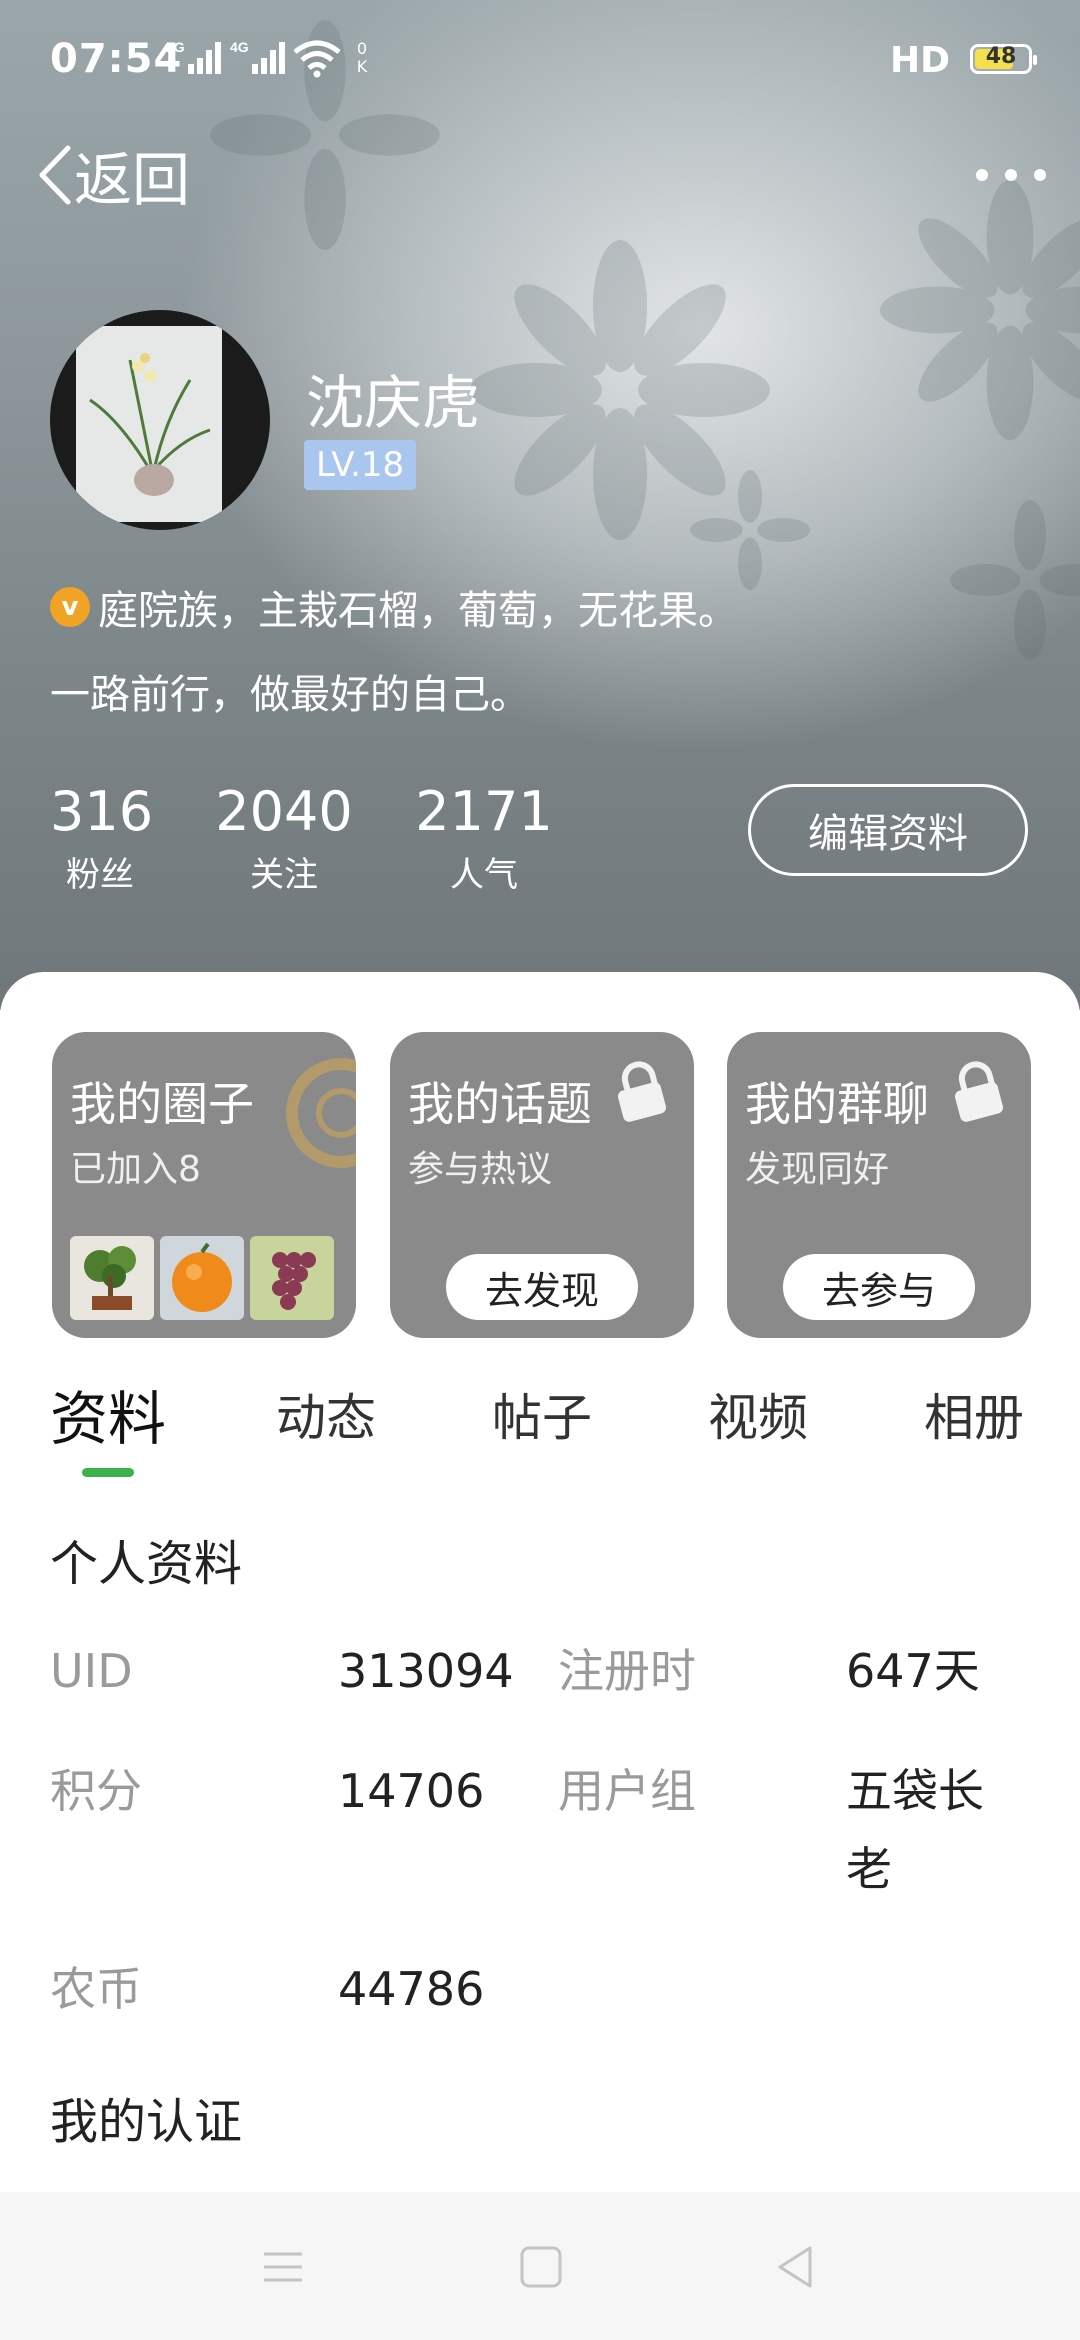 This screenshot has width=1080, height=2340. I want to click on card-subtitle: 已加入8, so click(135, 1169).